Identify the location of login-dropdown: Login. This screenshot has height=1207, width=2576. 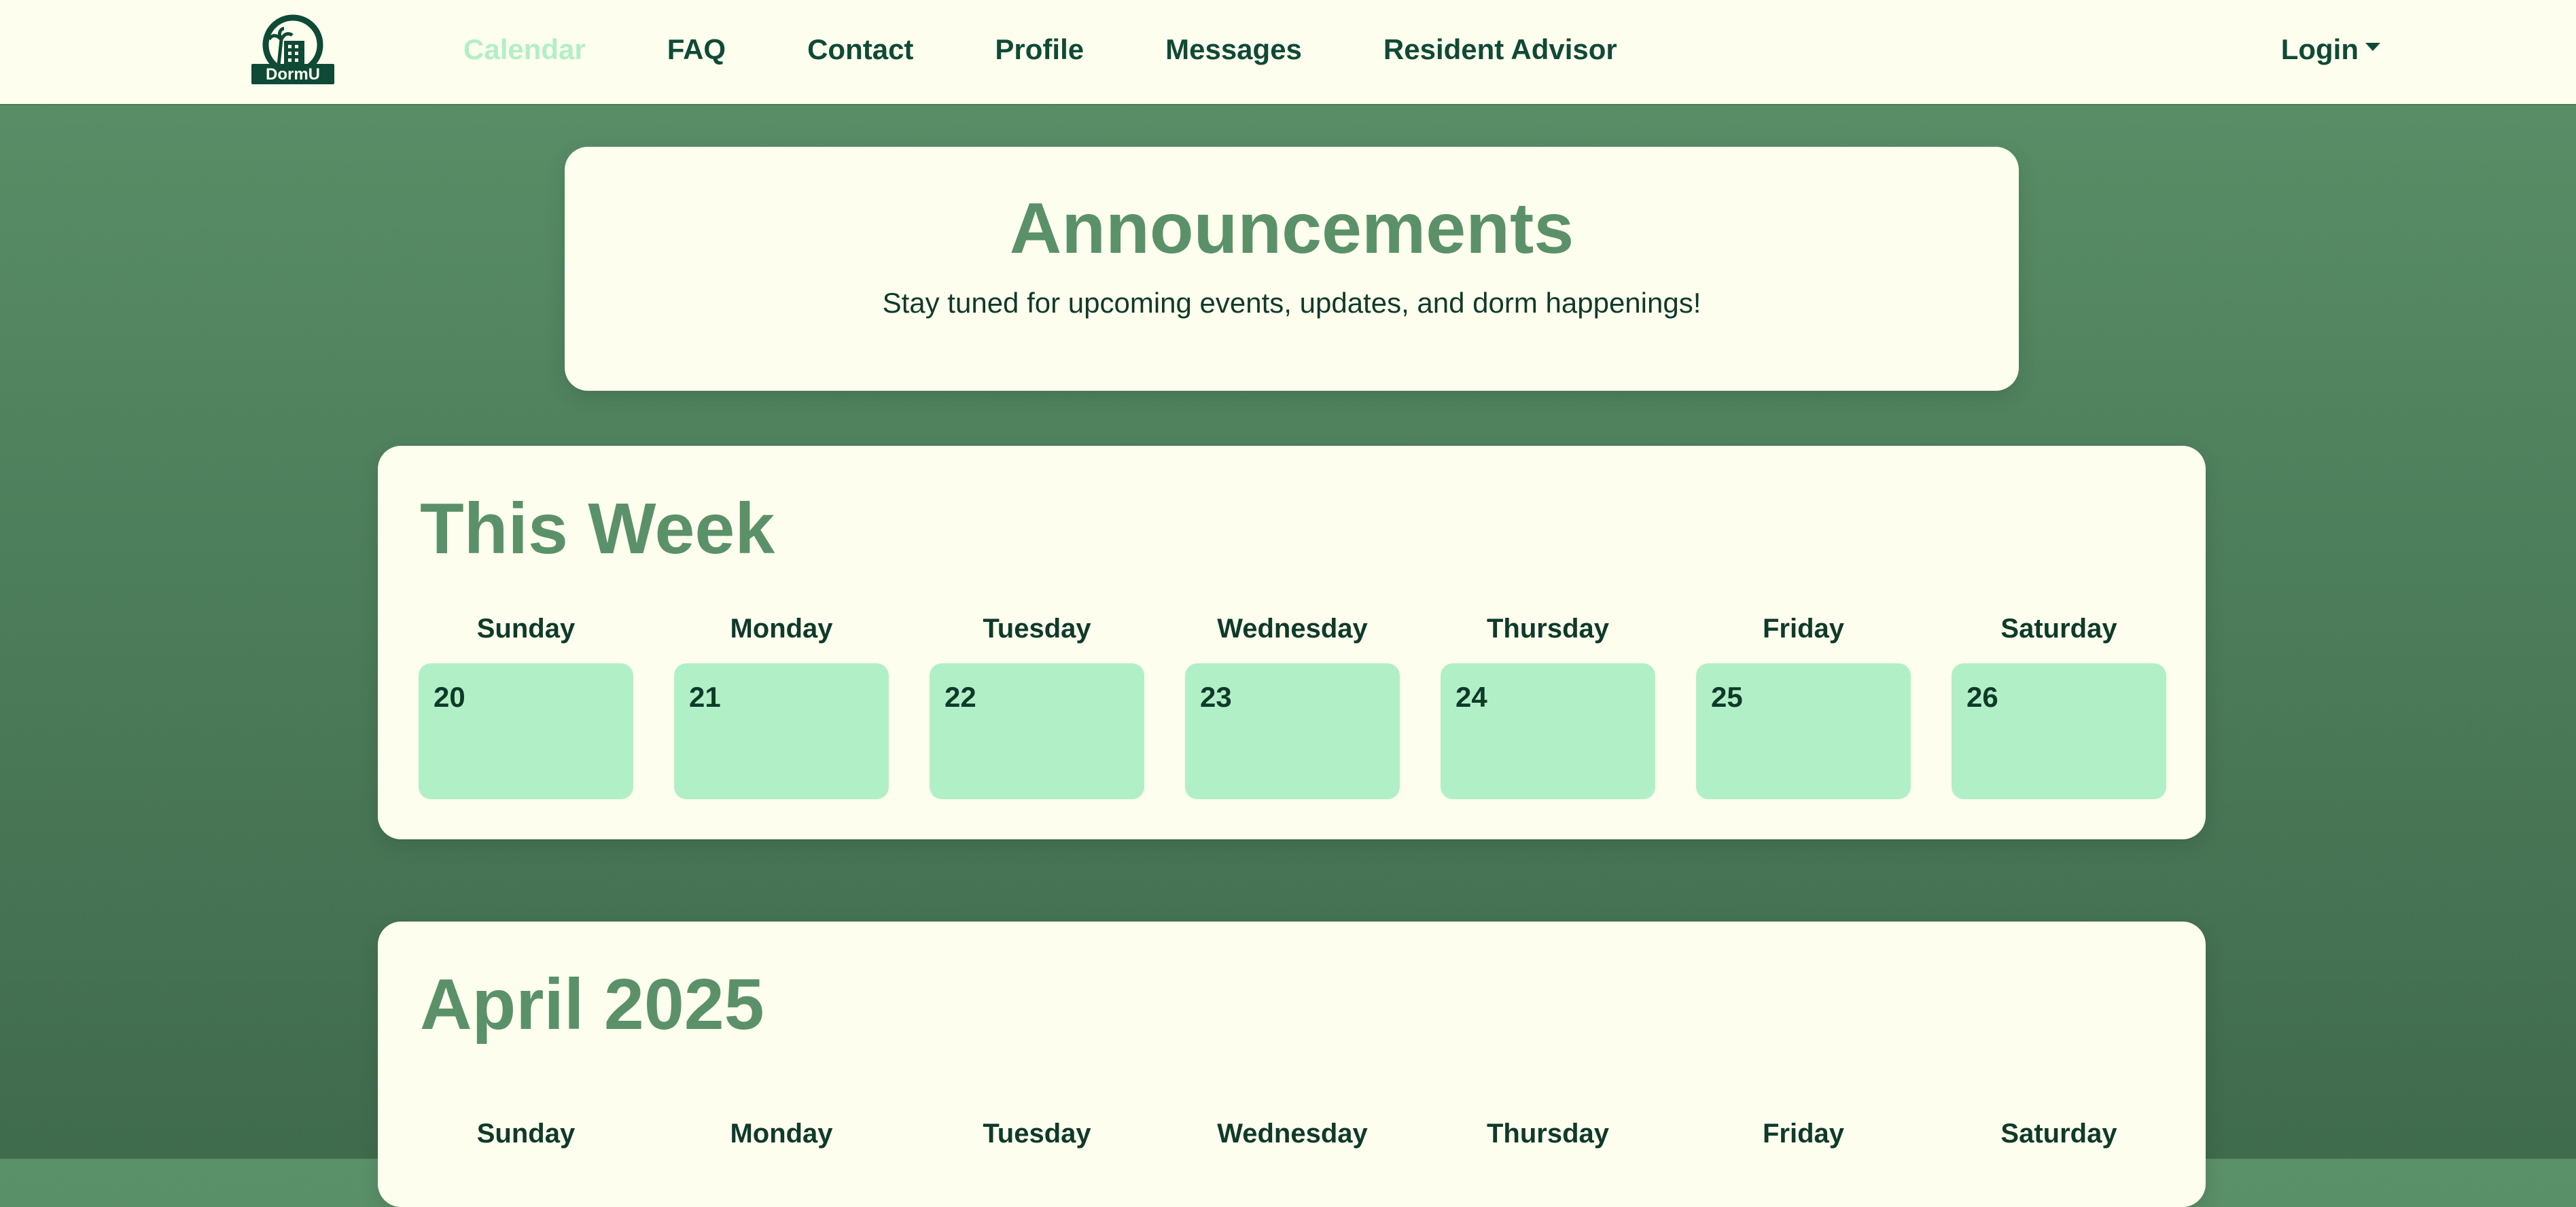
(2330, 49).